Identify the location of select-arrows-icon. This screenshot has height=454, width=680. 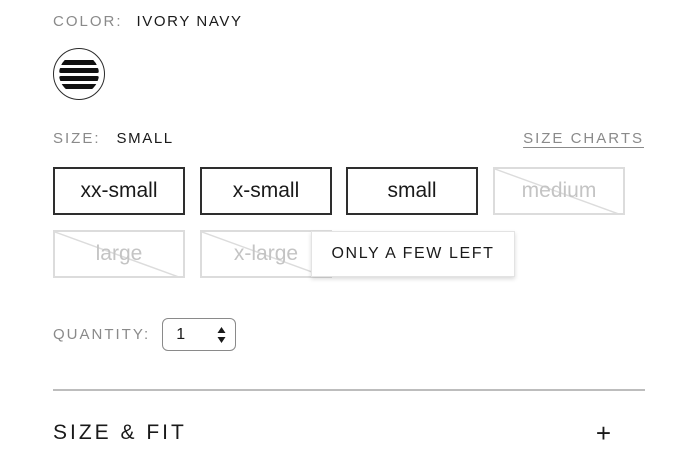
(221, 335).